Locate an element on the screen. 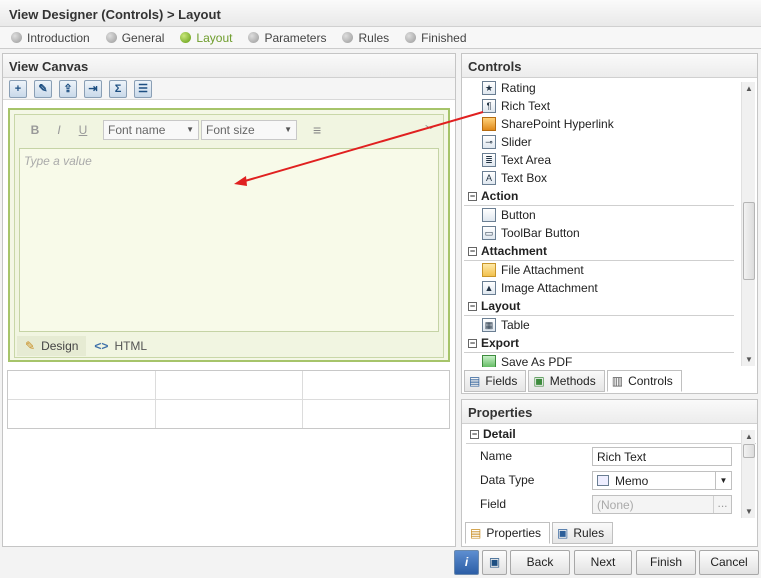 The width and height of the screenshot is (761, 578). next-button: Next is located at coordinates (603, 562).